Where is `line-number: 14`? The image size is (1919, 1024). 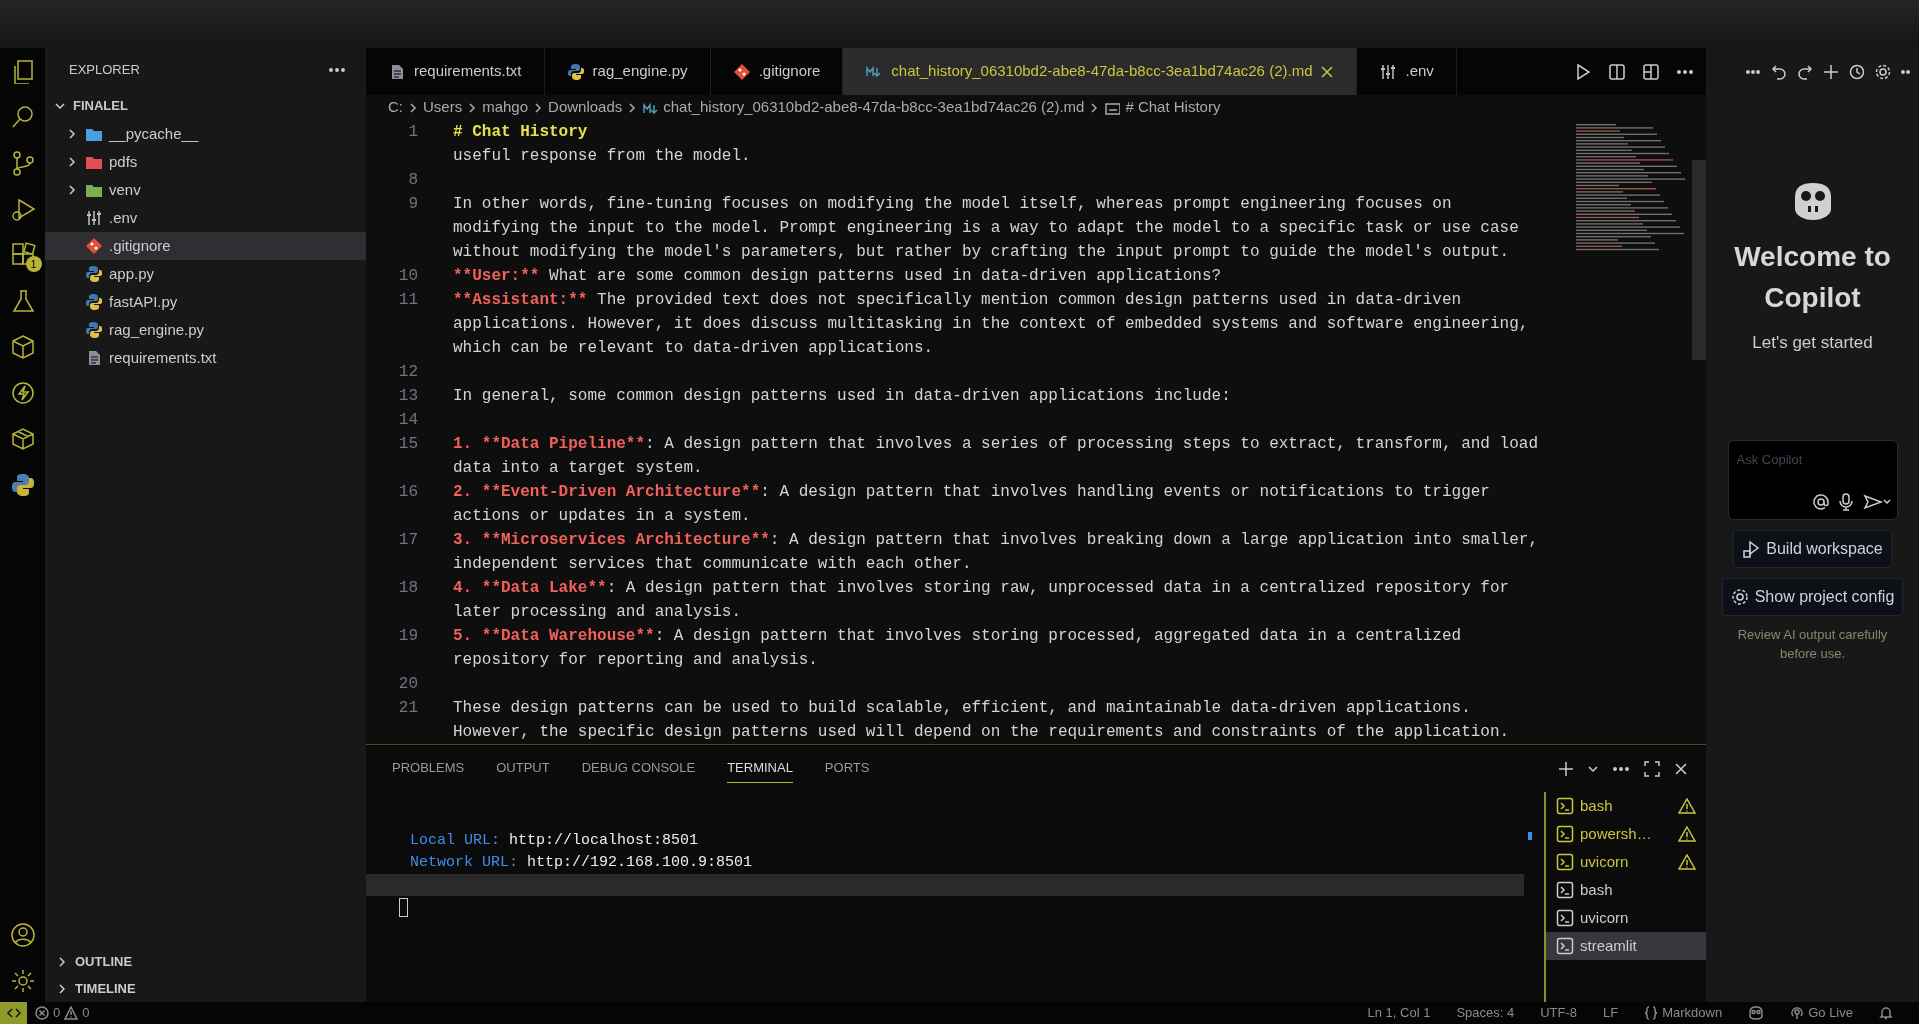
line-number: 14 is located at coordinates (407, 420).